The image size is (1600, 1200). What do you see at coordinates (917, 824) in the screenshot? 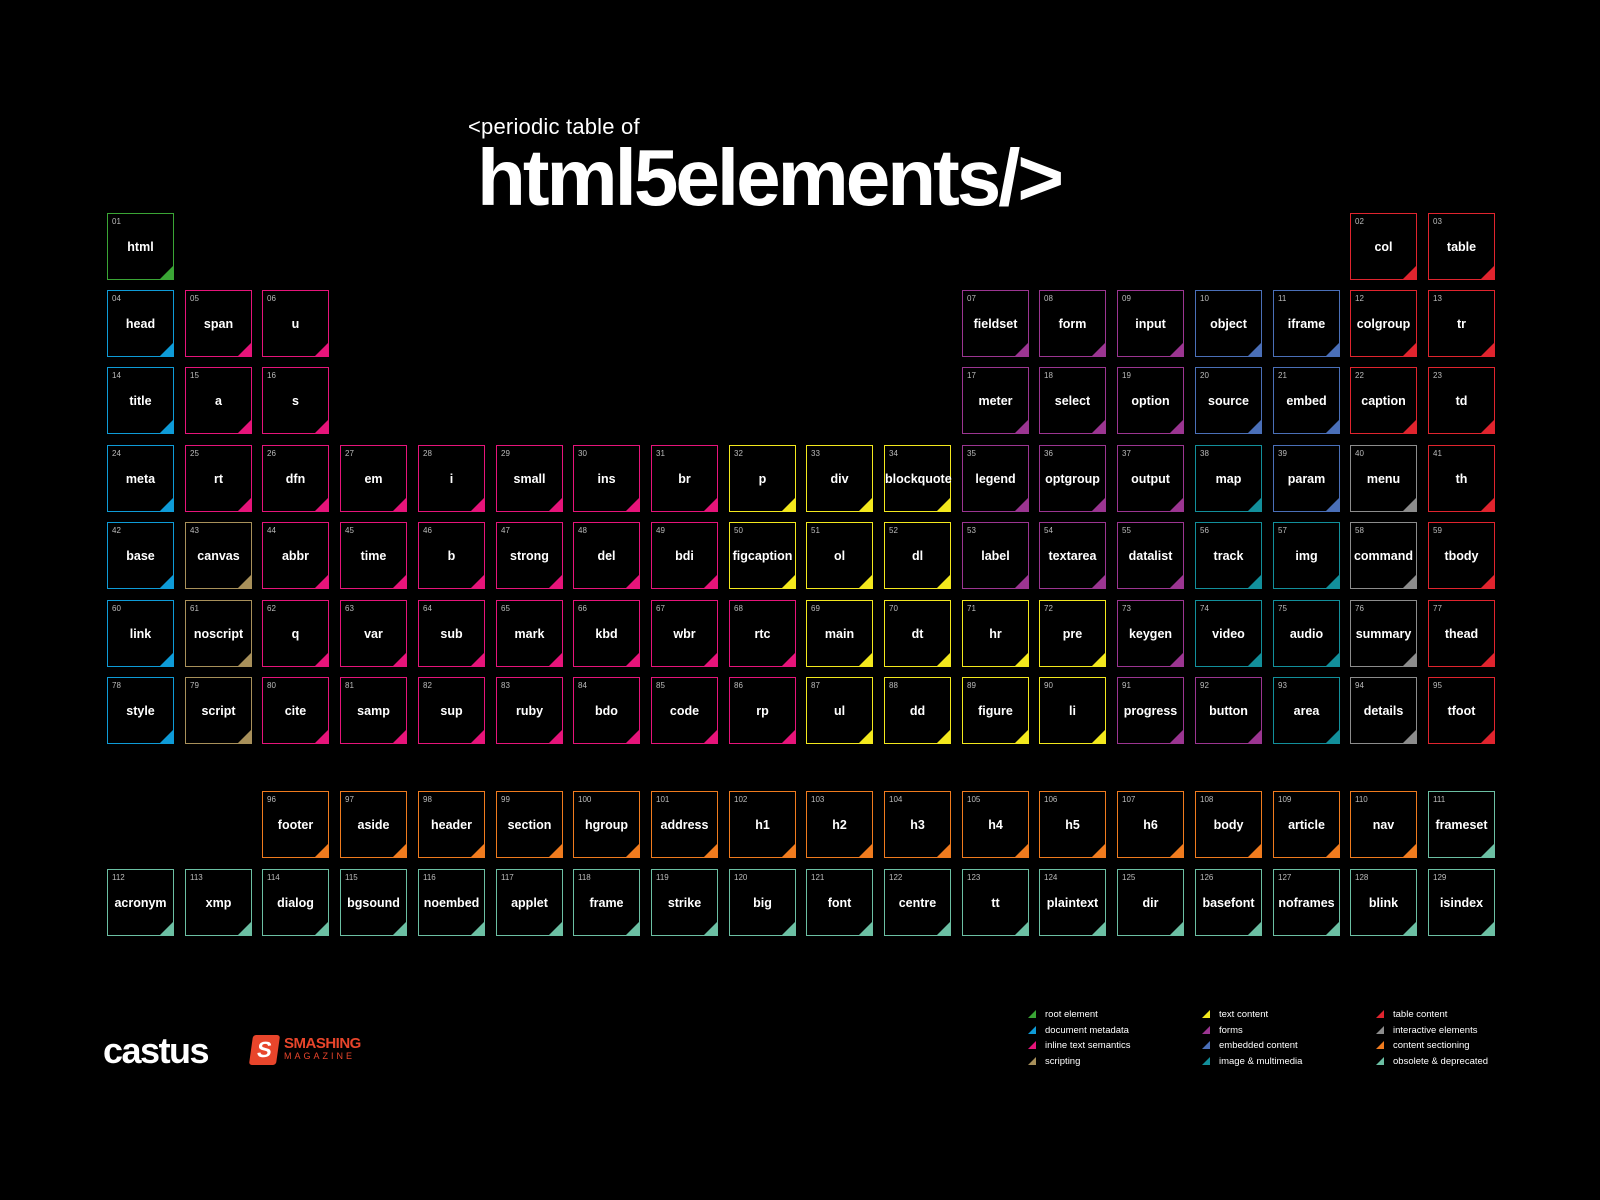
I see `element-h3: 104 h3` at bounding box center [917, 824].